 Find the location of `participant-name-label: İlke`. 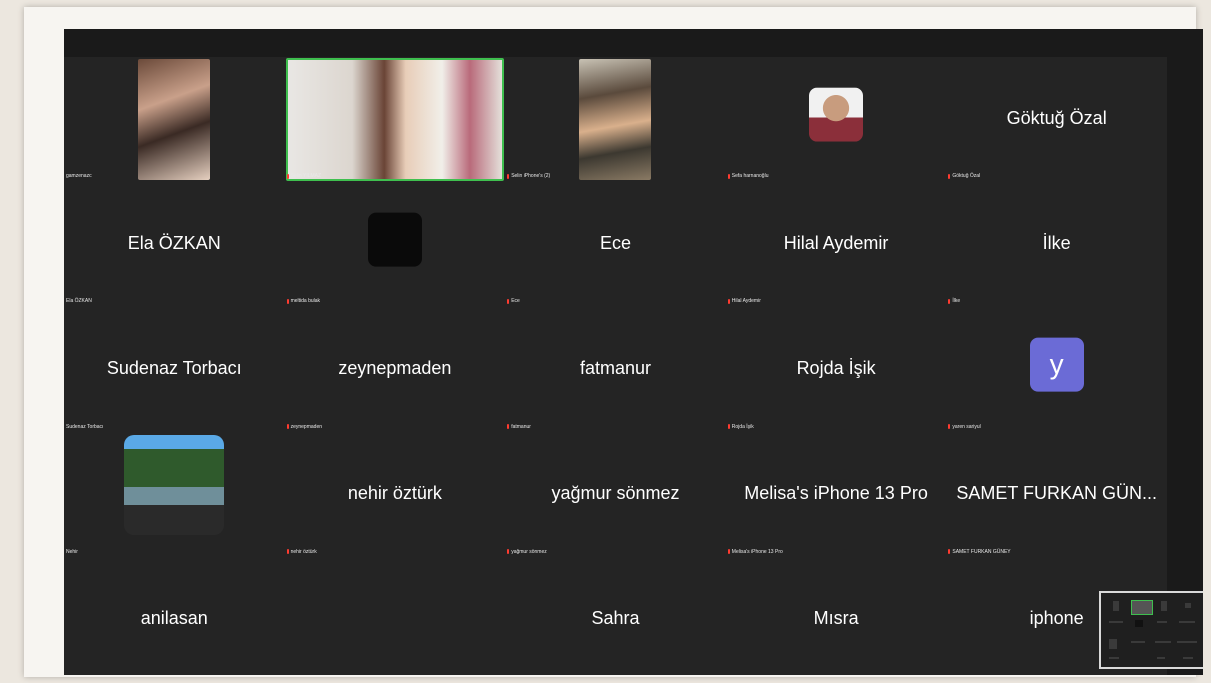

participant-name-label: İlke is located at coordinates (954, 301).